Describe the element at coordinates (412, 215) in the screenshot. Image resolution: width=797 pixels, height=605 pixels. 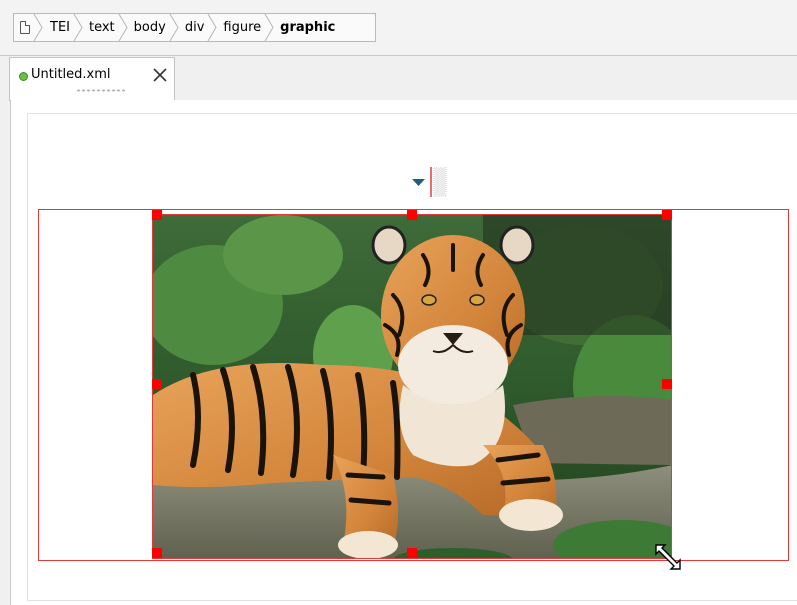
I see `resize-handle-top` at that location.